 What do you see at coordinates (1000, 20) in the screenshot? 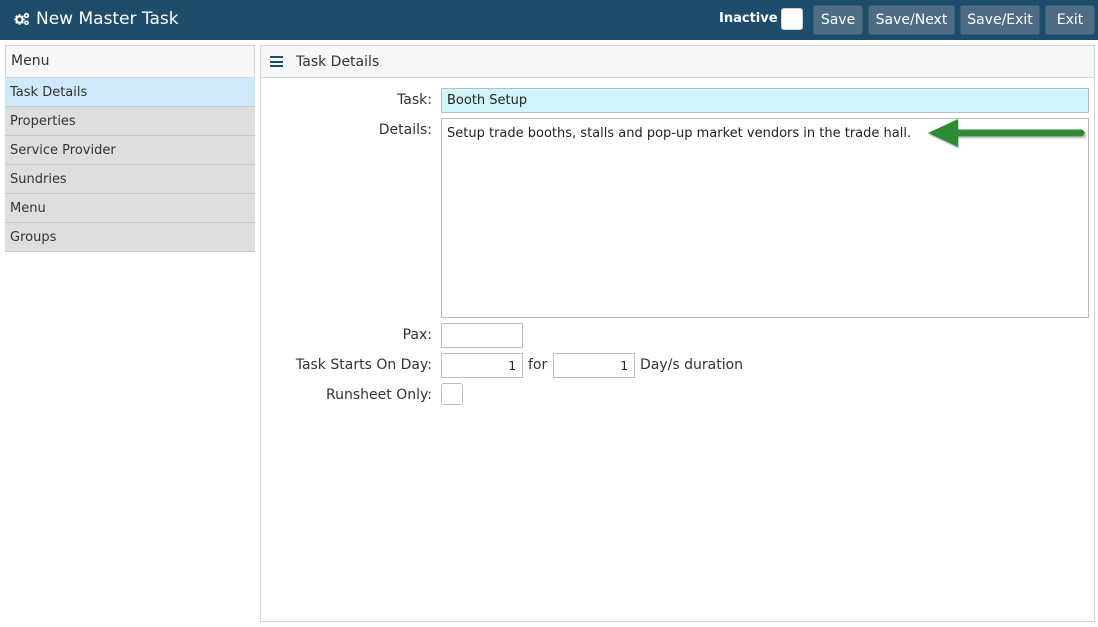
I see `save-exit-button: Save/Exit` at bounding box center [1000, 20].